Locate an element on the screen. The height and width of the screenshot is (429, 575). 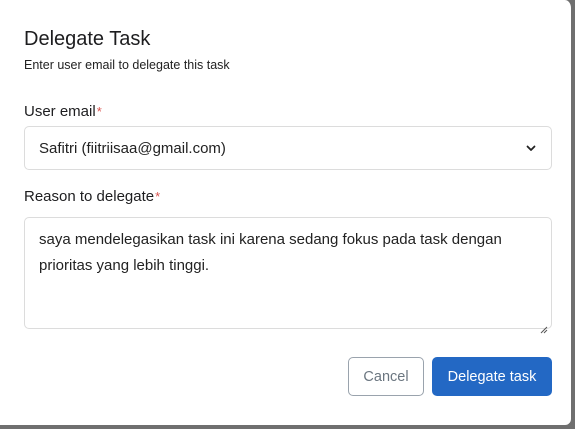
dialog-title: Delegate Task is located at coordinates (87, 39).